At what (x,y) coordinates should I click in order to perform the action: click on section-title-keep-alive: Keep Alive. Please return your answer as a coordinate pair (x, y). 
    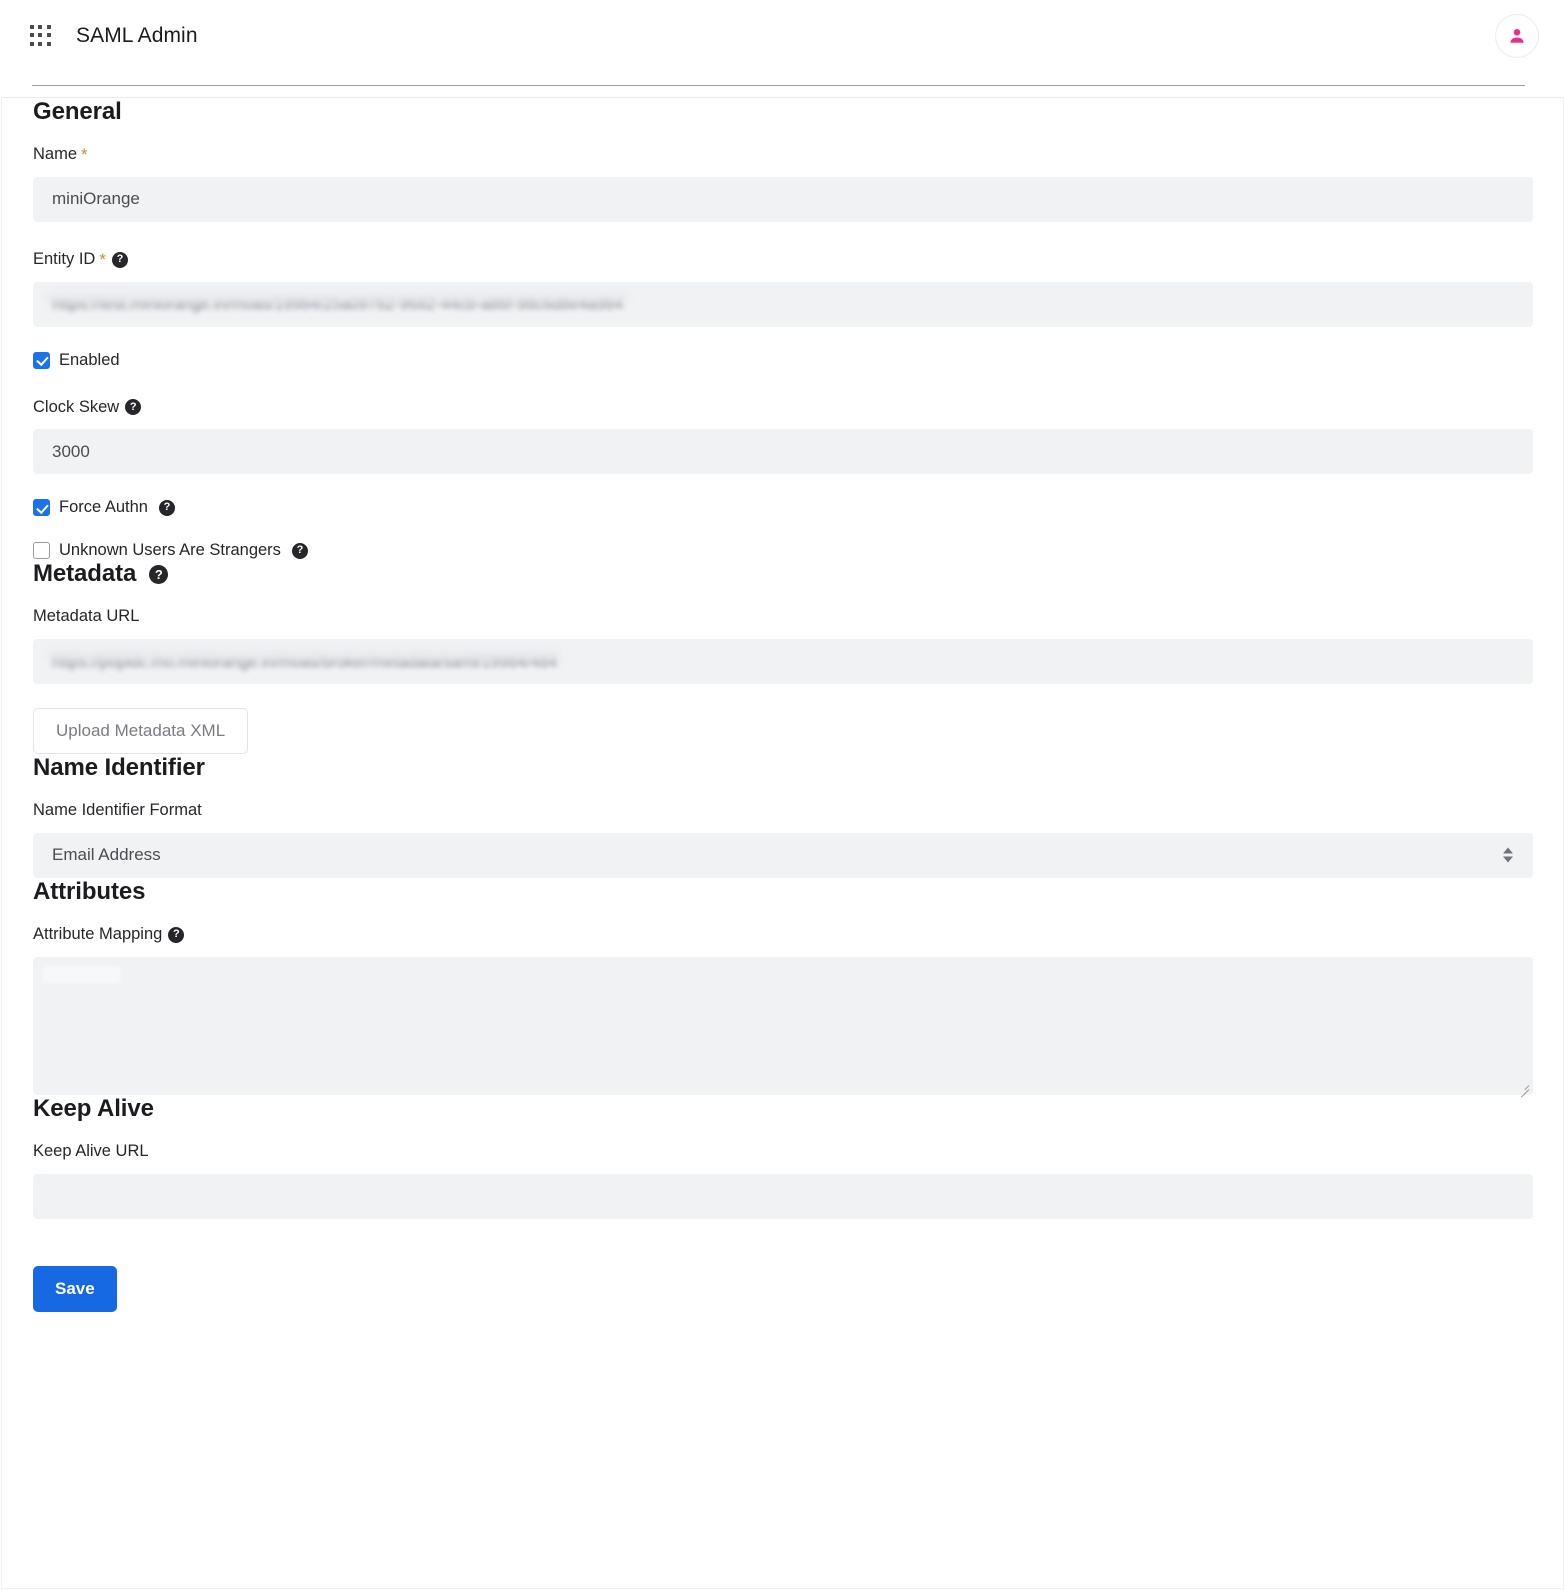
    Looking at the image, I should click on (93, 1108).